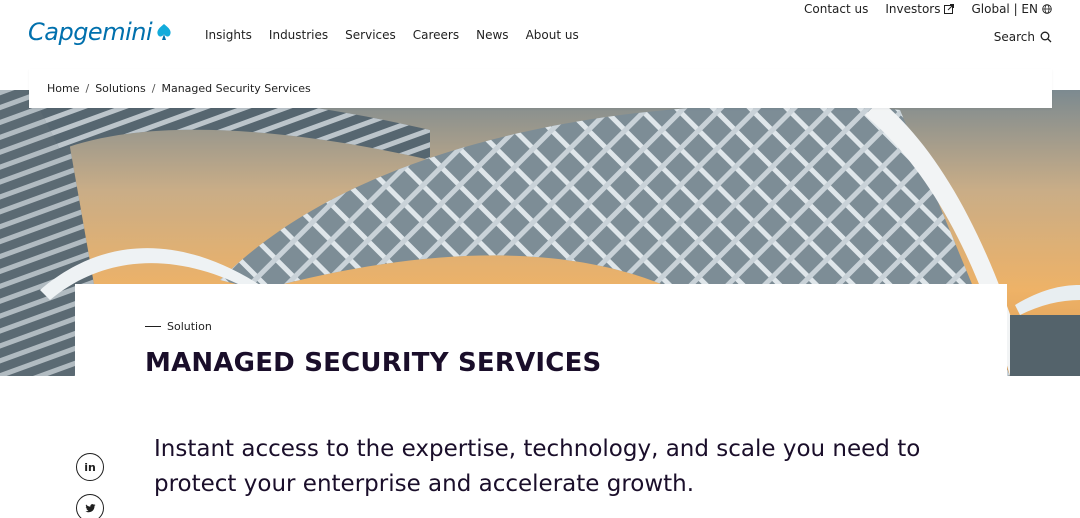 This screenshot has height=518, width=1080. I want to click on contact-us-link: Contact us, so click(836, 9).